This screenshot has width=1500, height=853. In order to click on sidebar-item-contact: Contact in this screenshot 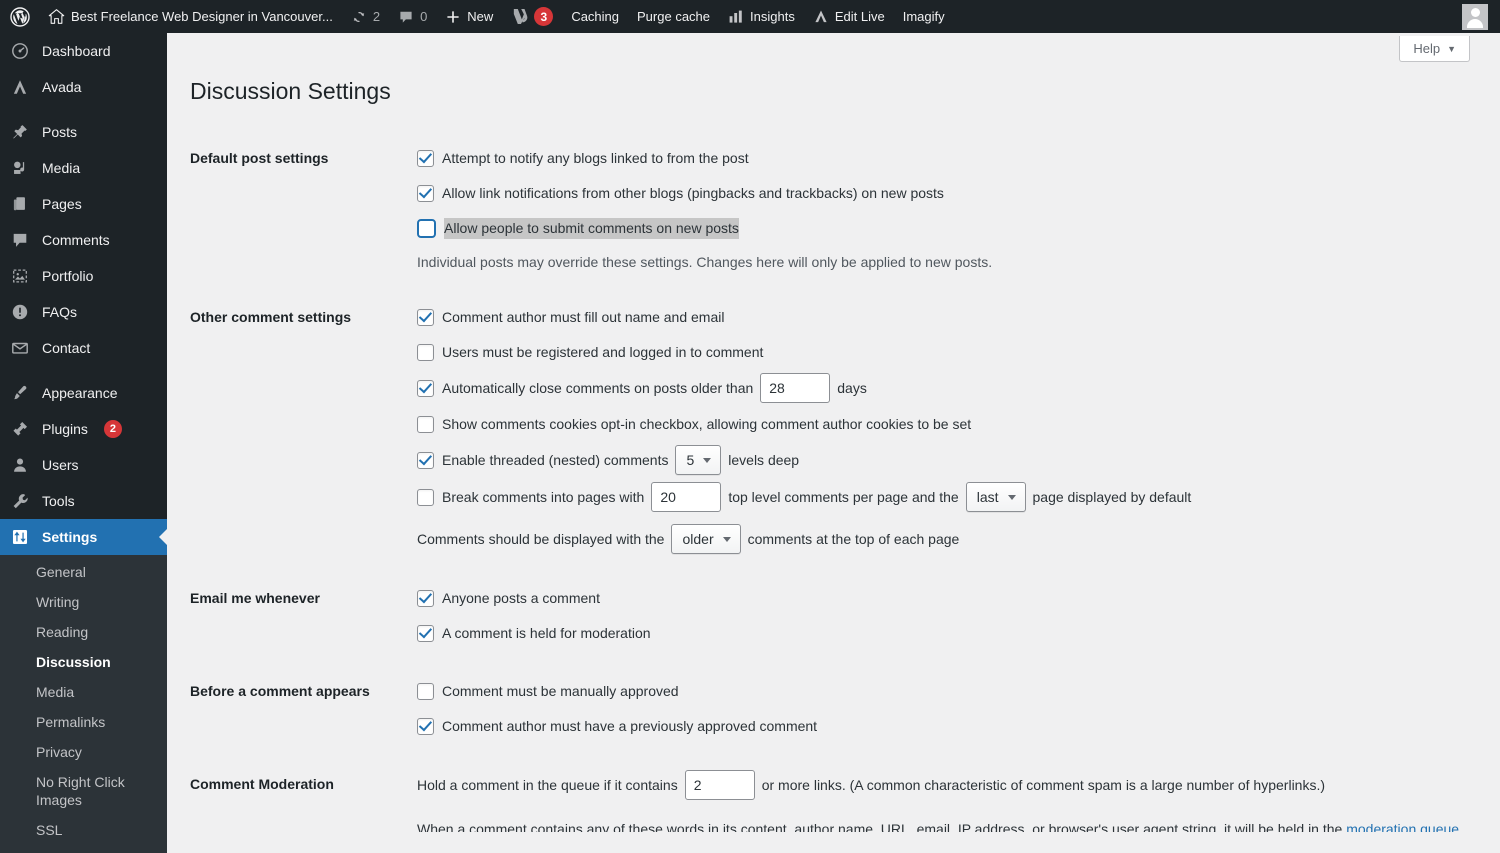, I will do `click(83, 348)`.